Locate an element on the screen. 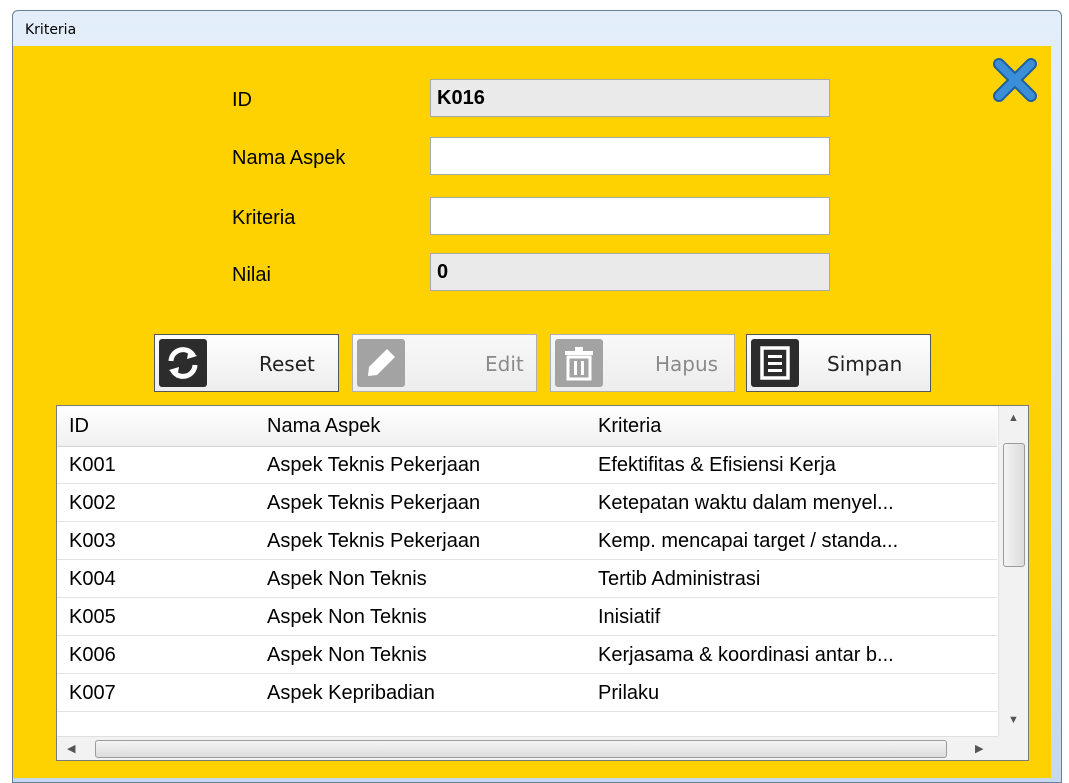  simpan-button: Simpan is located at coordinates (838, 363).